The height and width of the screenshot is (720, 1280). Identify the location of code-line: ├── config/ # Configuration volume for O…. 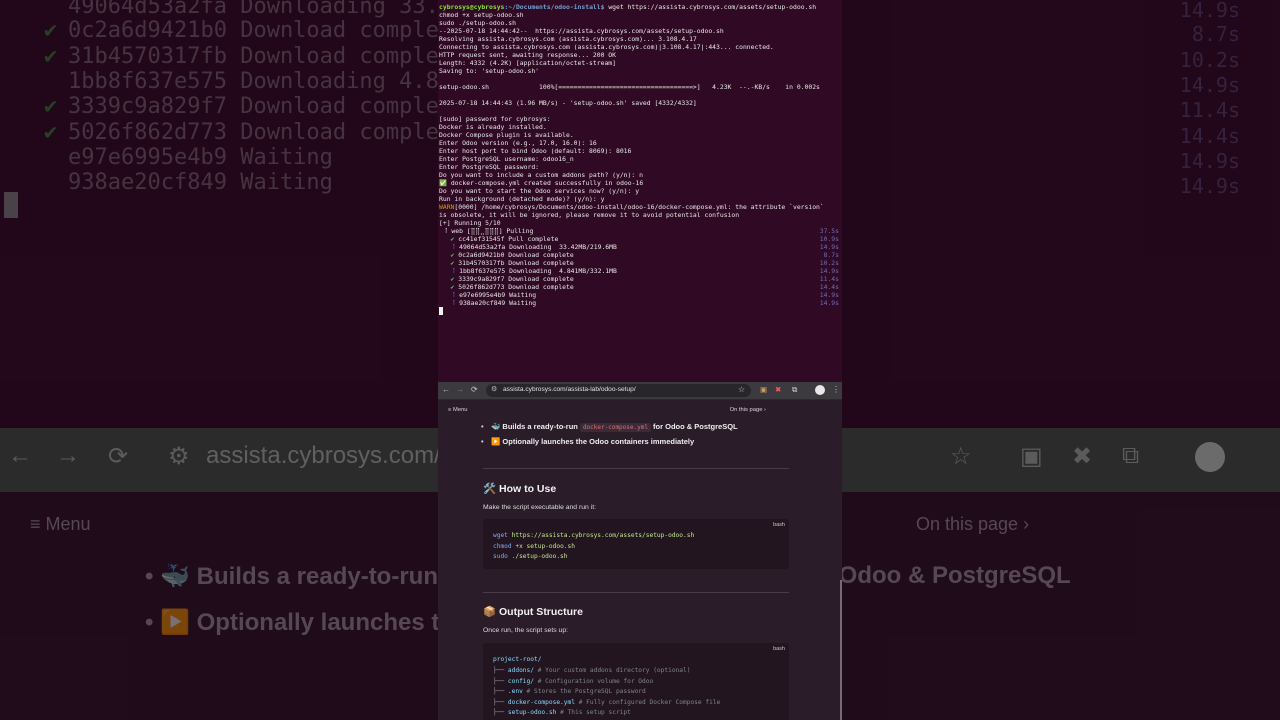
(573, 681).